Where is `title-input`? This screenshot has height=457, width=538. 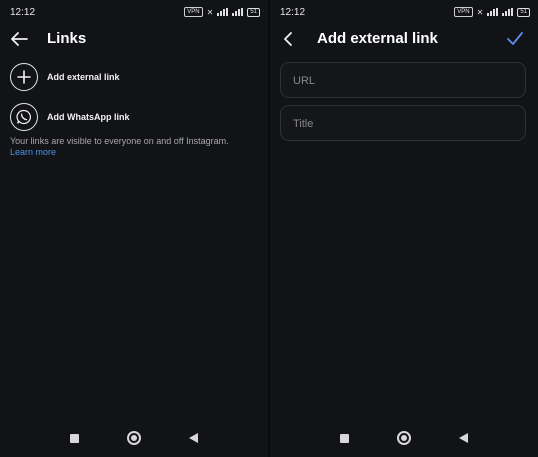 title-input is located at coordinates (403, 124).